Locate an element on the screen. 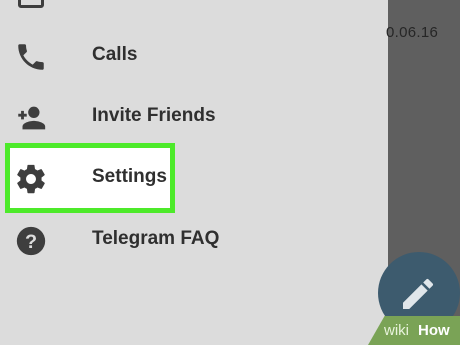  menu-item-calls: Calls is located at coordinates (194, 56).